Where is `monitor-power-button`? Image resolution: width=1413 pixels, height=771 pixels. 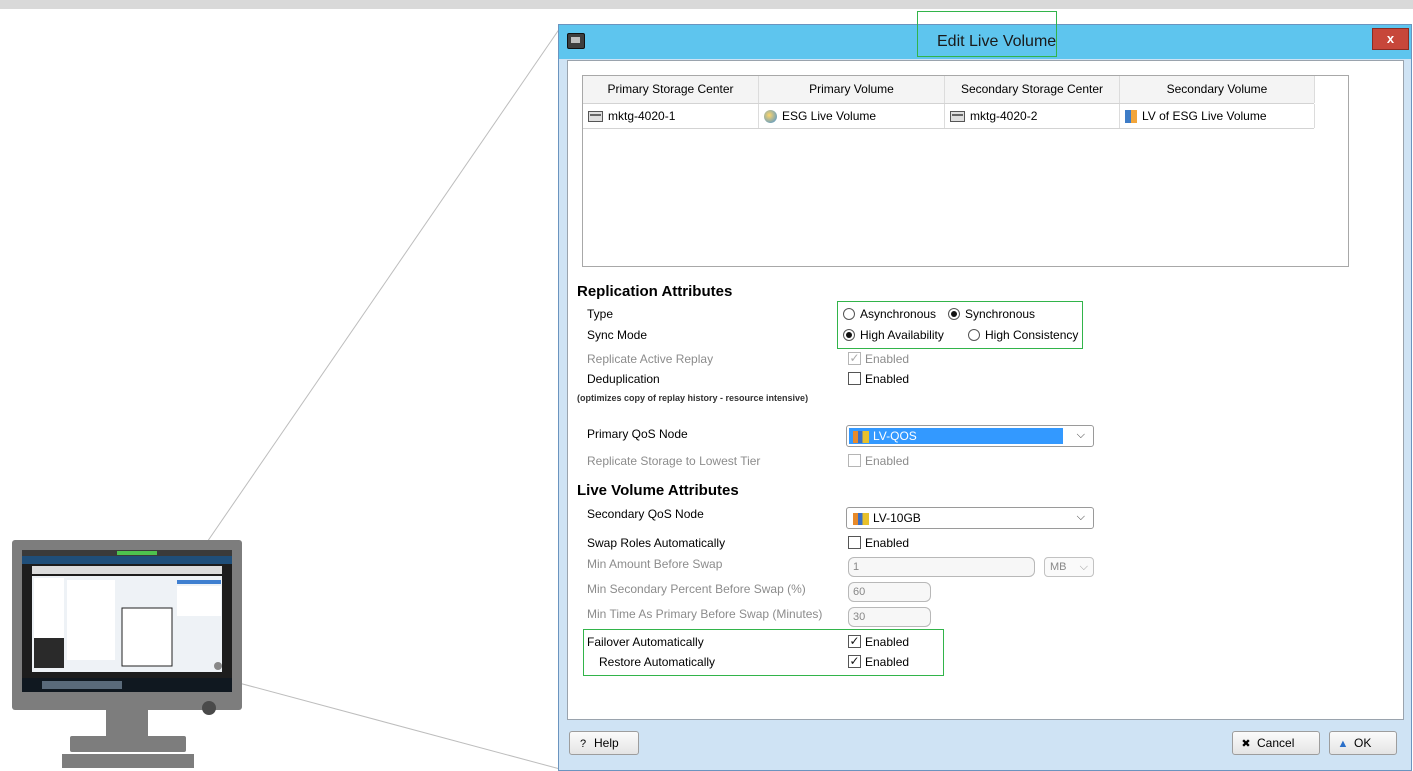 monitor-power-button is located at coordinates (209, 708).